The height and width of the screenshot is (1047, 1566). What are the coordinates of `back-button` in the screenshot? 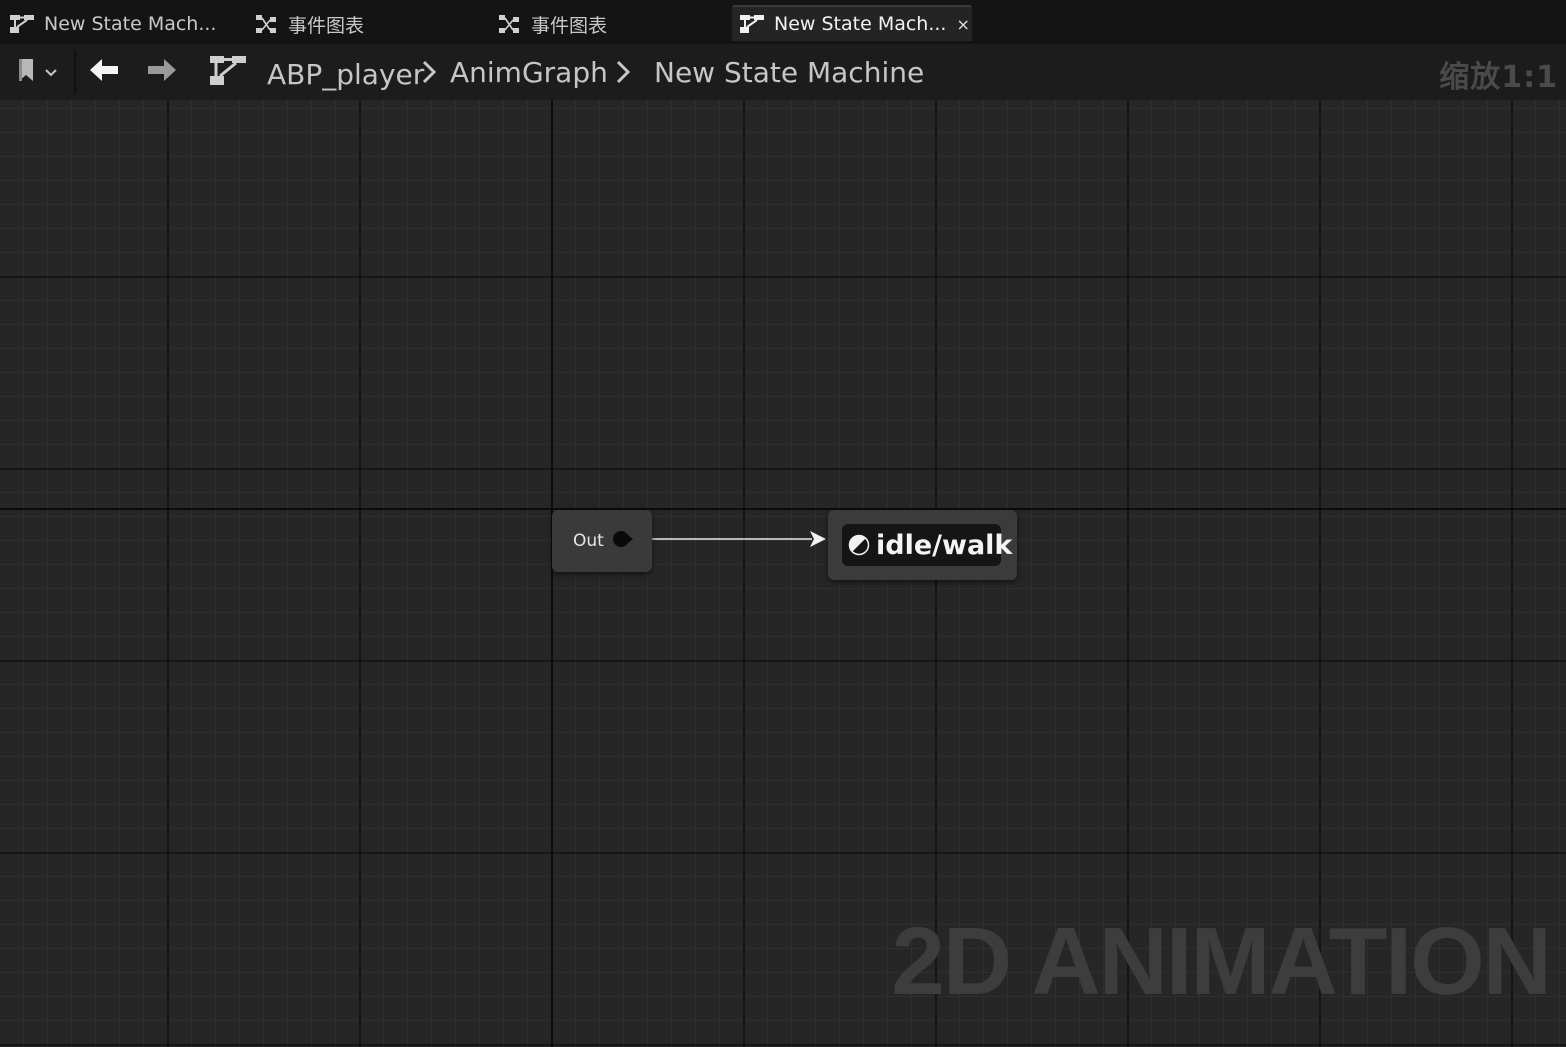 It's located at (104, 72).